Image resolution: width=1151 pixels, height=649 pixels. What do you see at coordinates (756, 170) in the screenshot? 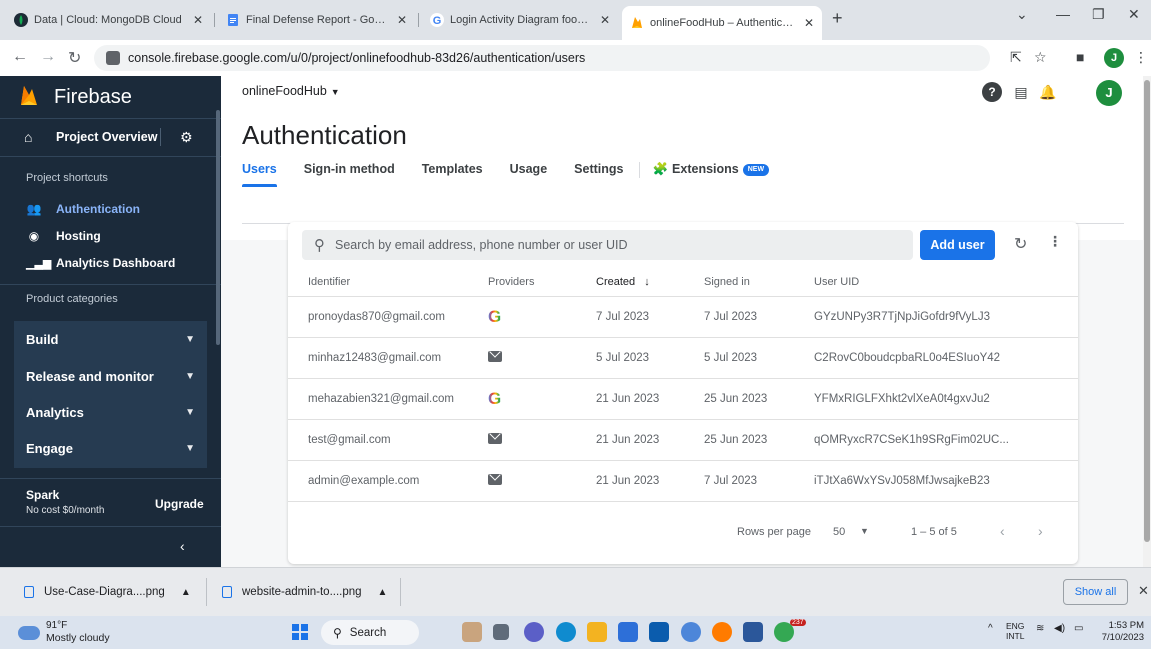
I see `new-badge: NEW` at bounding box center [756, 170].